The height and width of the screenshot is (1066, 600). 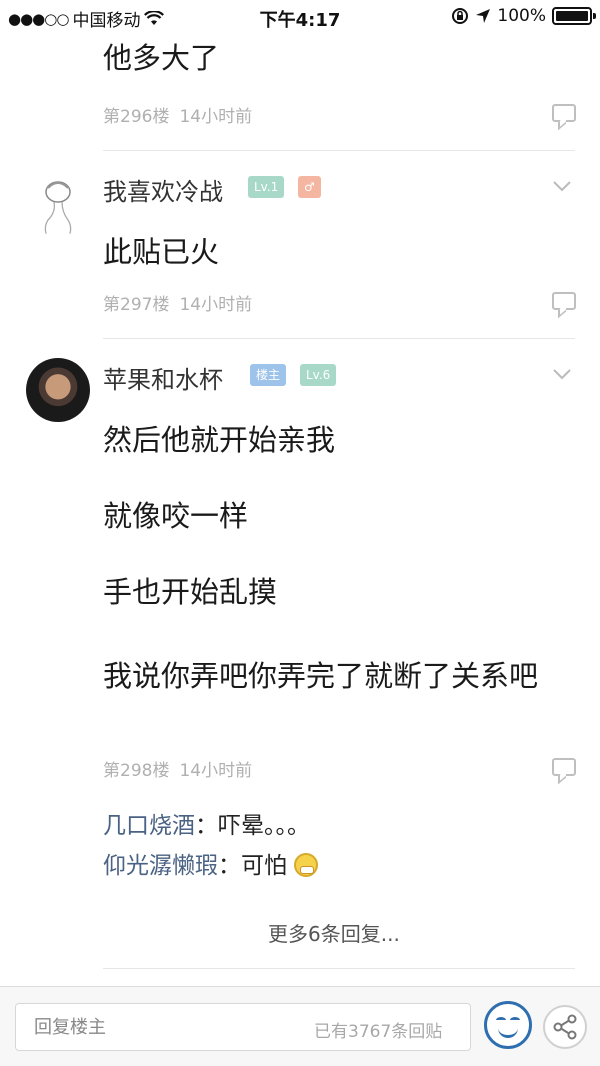 What do you see at coordinates (378, 1032) in the screenshot?
I see `reply-count: 已有3767条回贴` at bounding box center [378, 1032].